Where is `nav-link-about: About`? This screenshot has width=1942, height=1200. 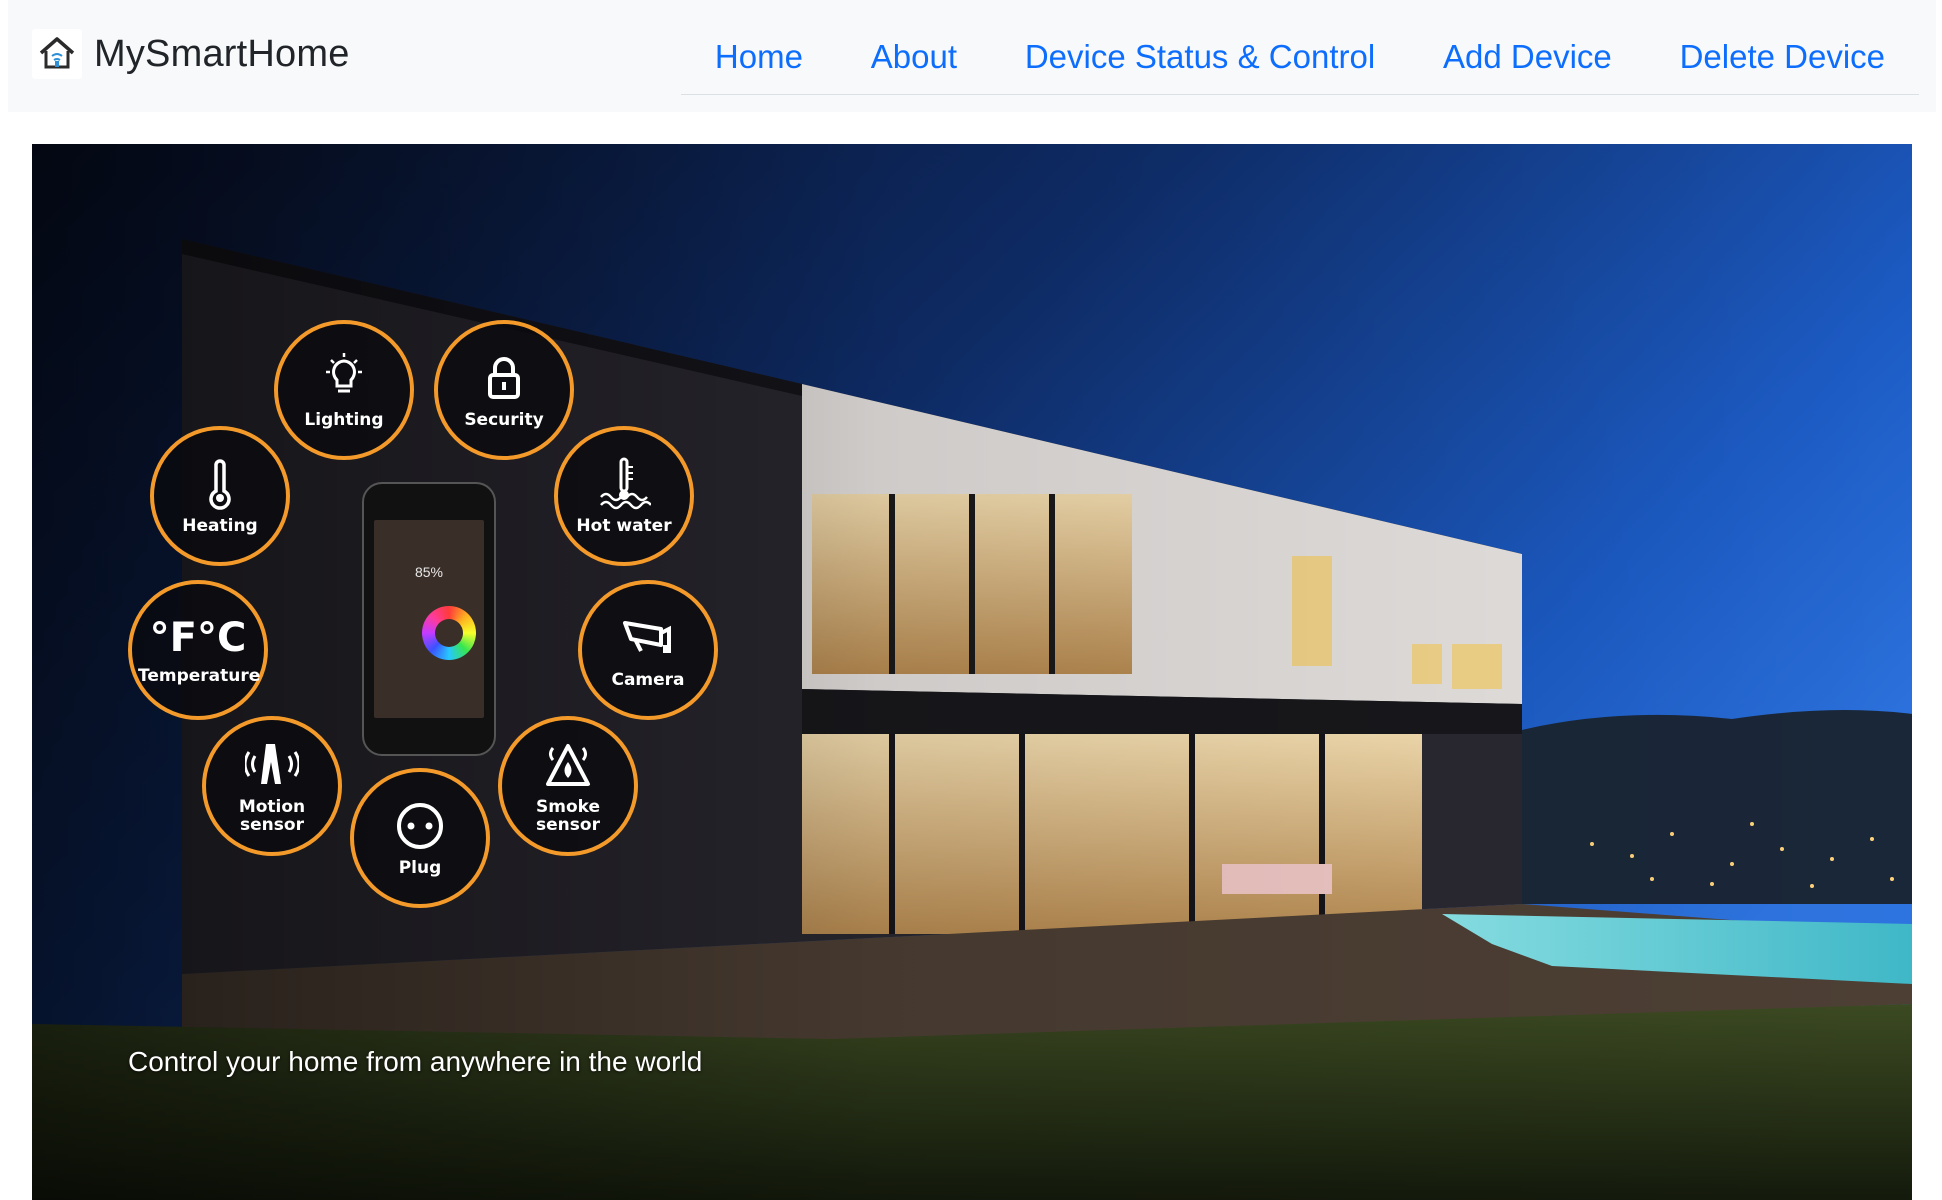
nav-link-about: About is located at coordinates (914, 57).